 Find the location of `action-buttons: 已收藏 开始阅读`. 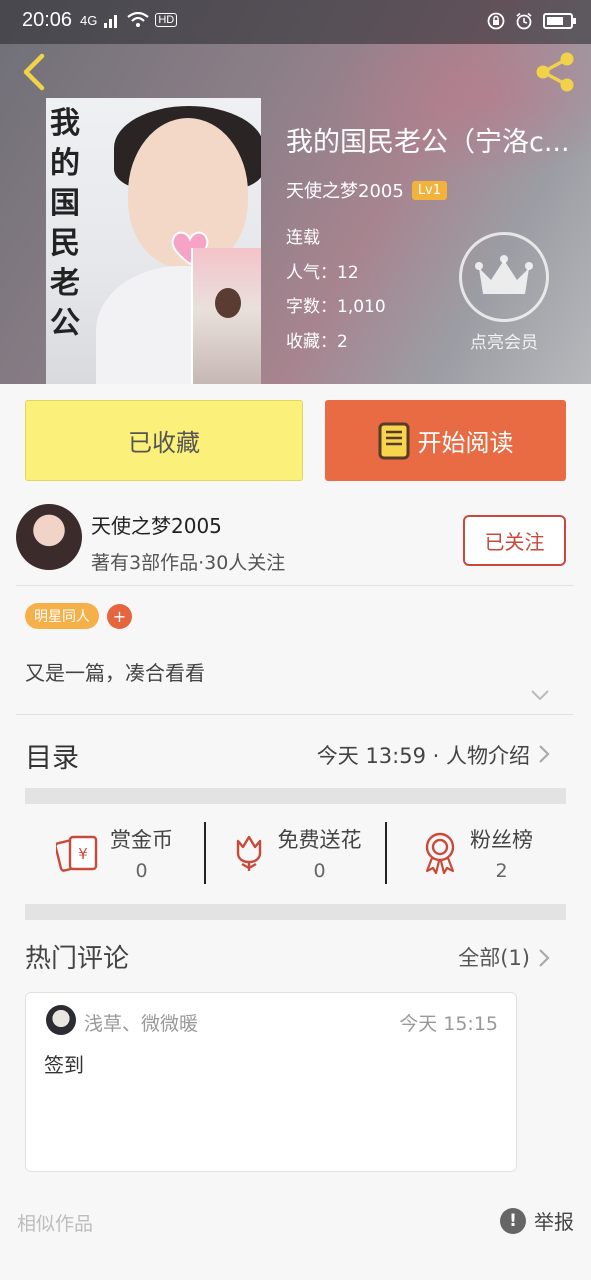

action-buttons: 已收藏 开始阅读 is located at coordinates (295, 440).